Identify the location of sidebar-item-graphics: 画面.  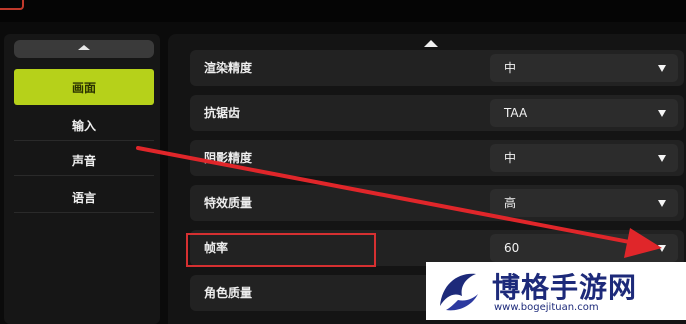
(84, 87).